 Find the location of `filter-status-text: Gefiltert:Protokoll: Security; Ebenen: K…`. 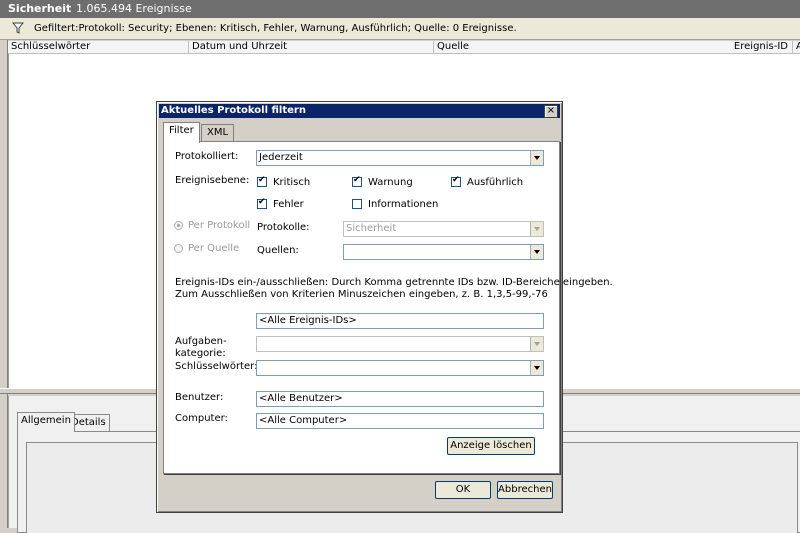

filter-status-text: Gefiltert:Protokoll: Security; Ebenen: K… is located at coordinates (275, 28).